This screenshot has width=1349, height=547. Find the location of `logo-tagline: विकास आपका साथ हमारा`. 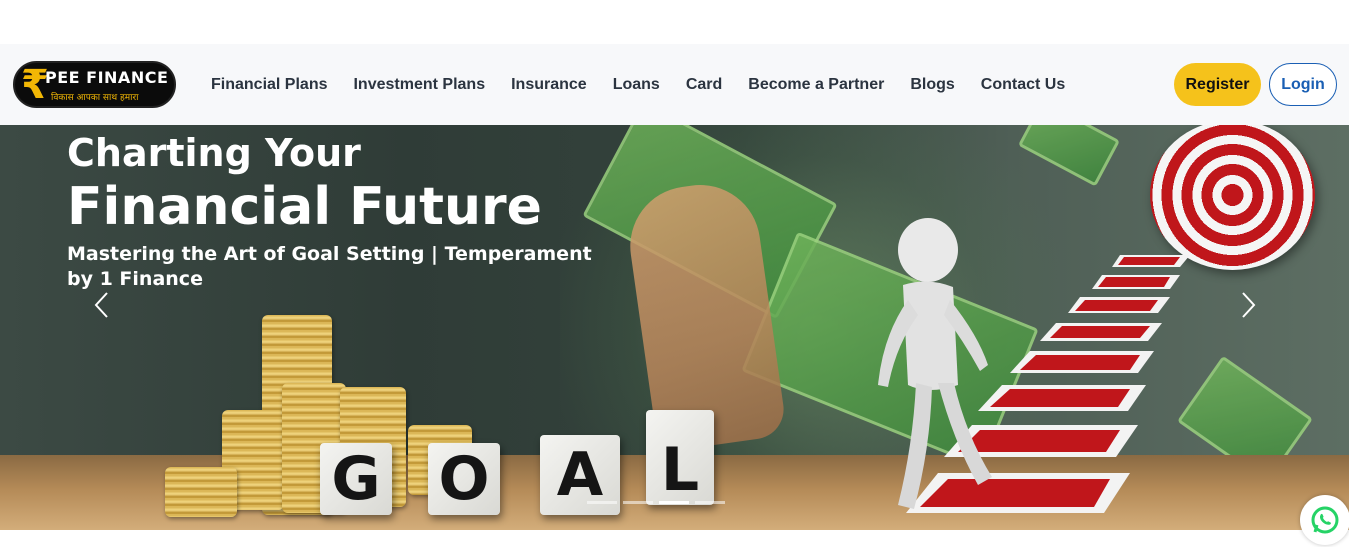

logo-tagline: विकास आपका साथ हमारा is located at coordinates (95, 98).